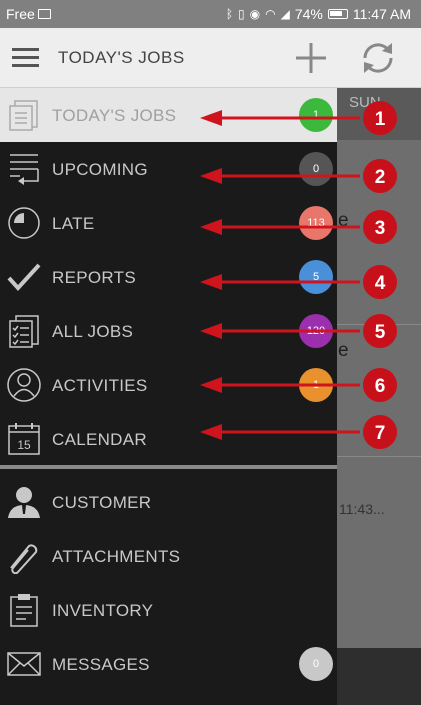  I want to click on page-title: TODAY'S JOBS, so click(121, 57).